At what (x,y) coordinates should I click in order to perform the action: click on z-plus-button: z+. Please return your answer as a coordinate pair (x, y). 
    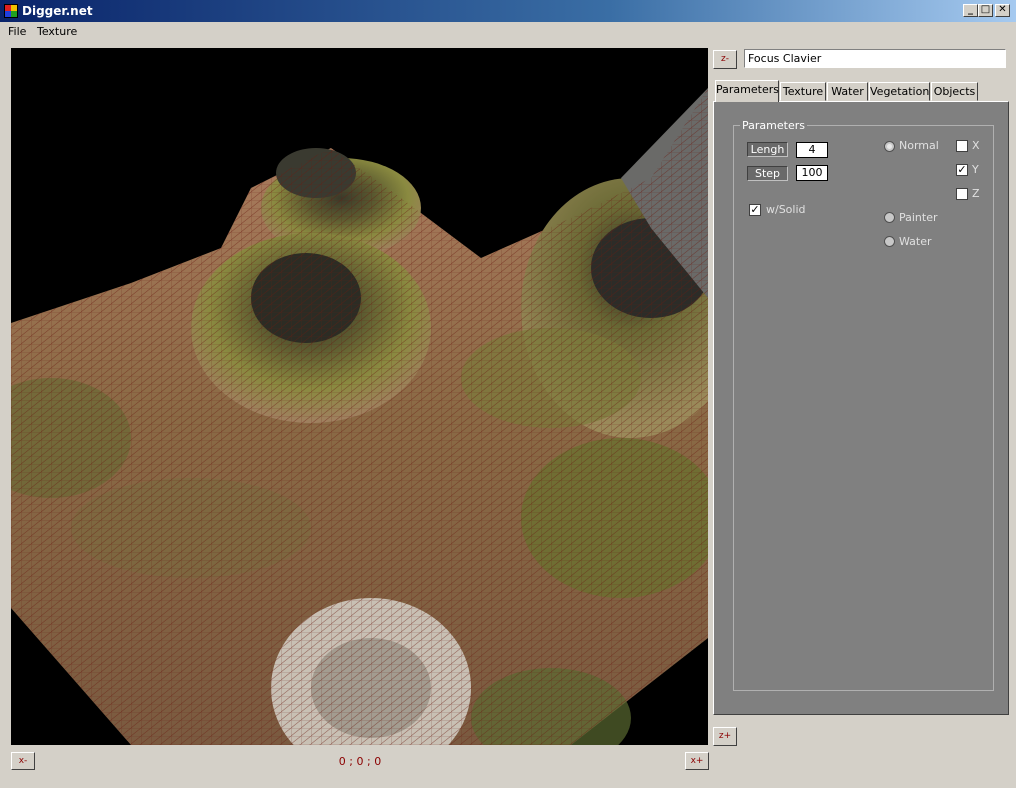
    Looking at the image, I should click on (725, 736).